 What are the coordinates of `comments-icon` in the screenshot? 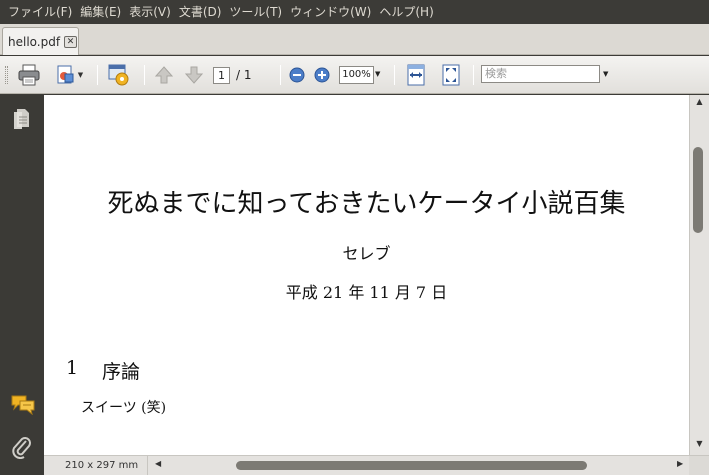 It's located at (23, 404).